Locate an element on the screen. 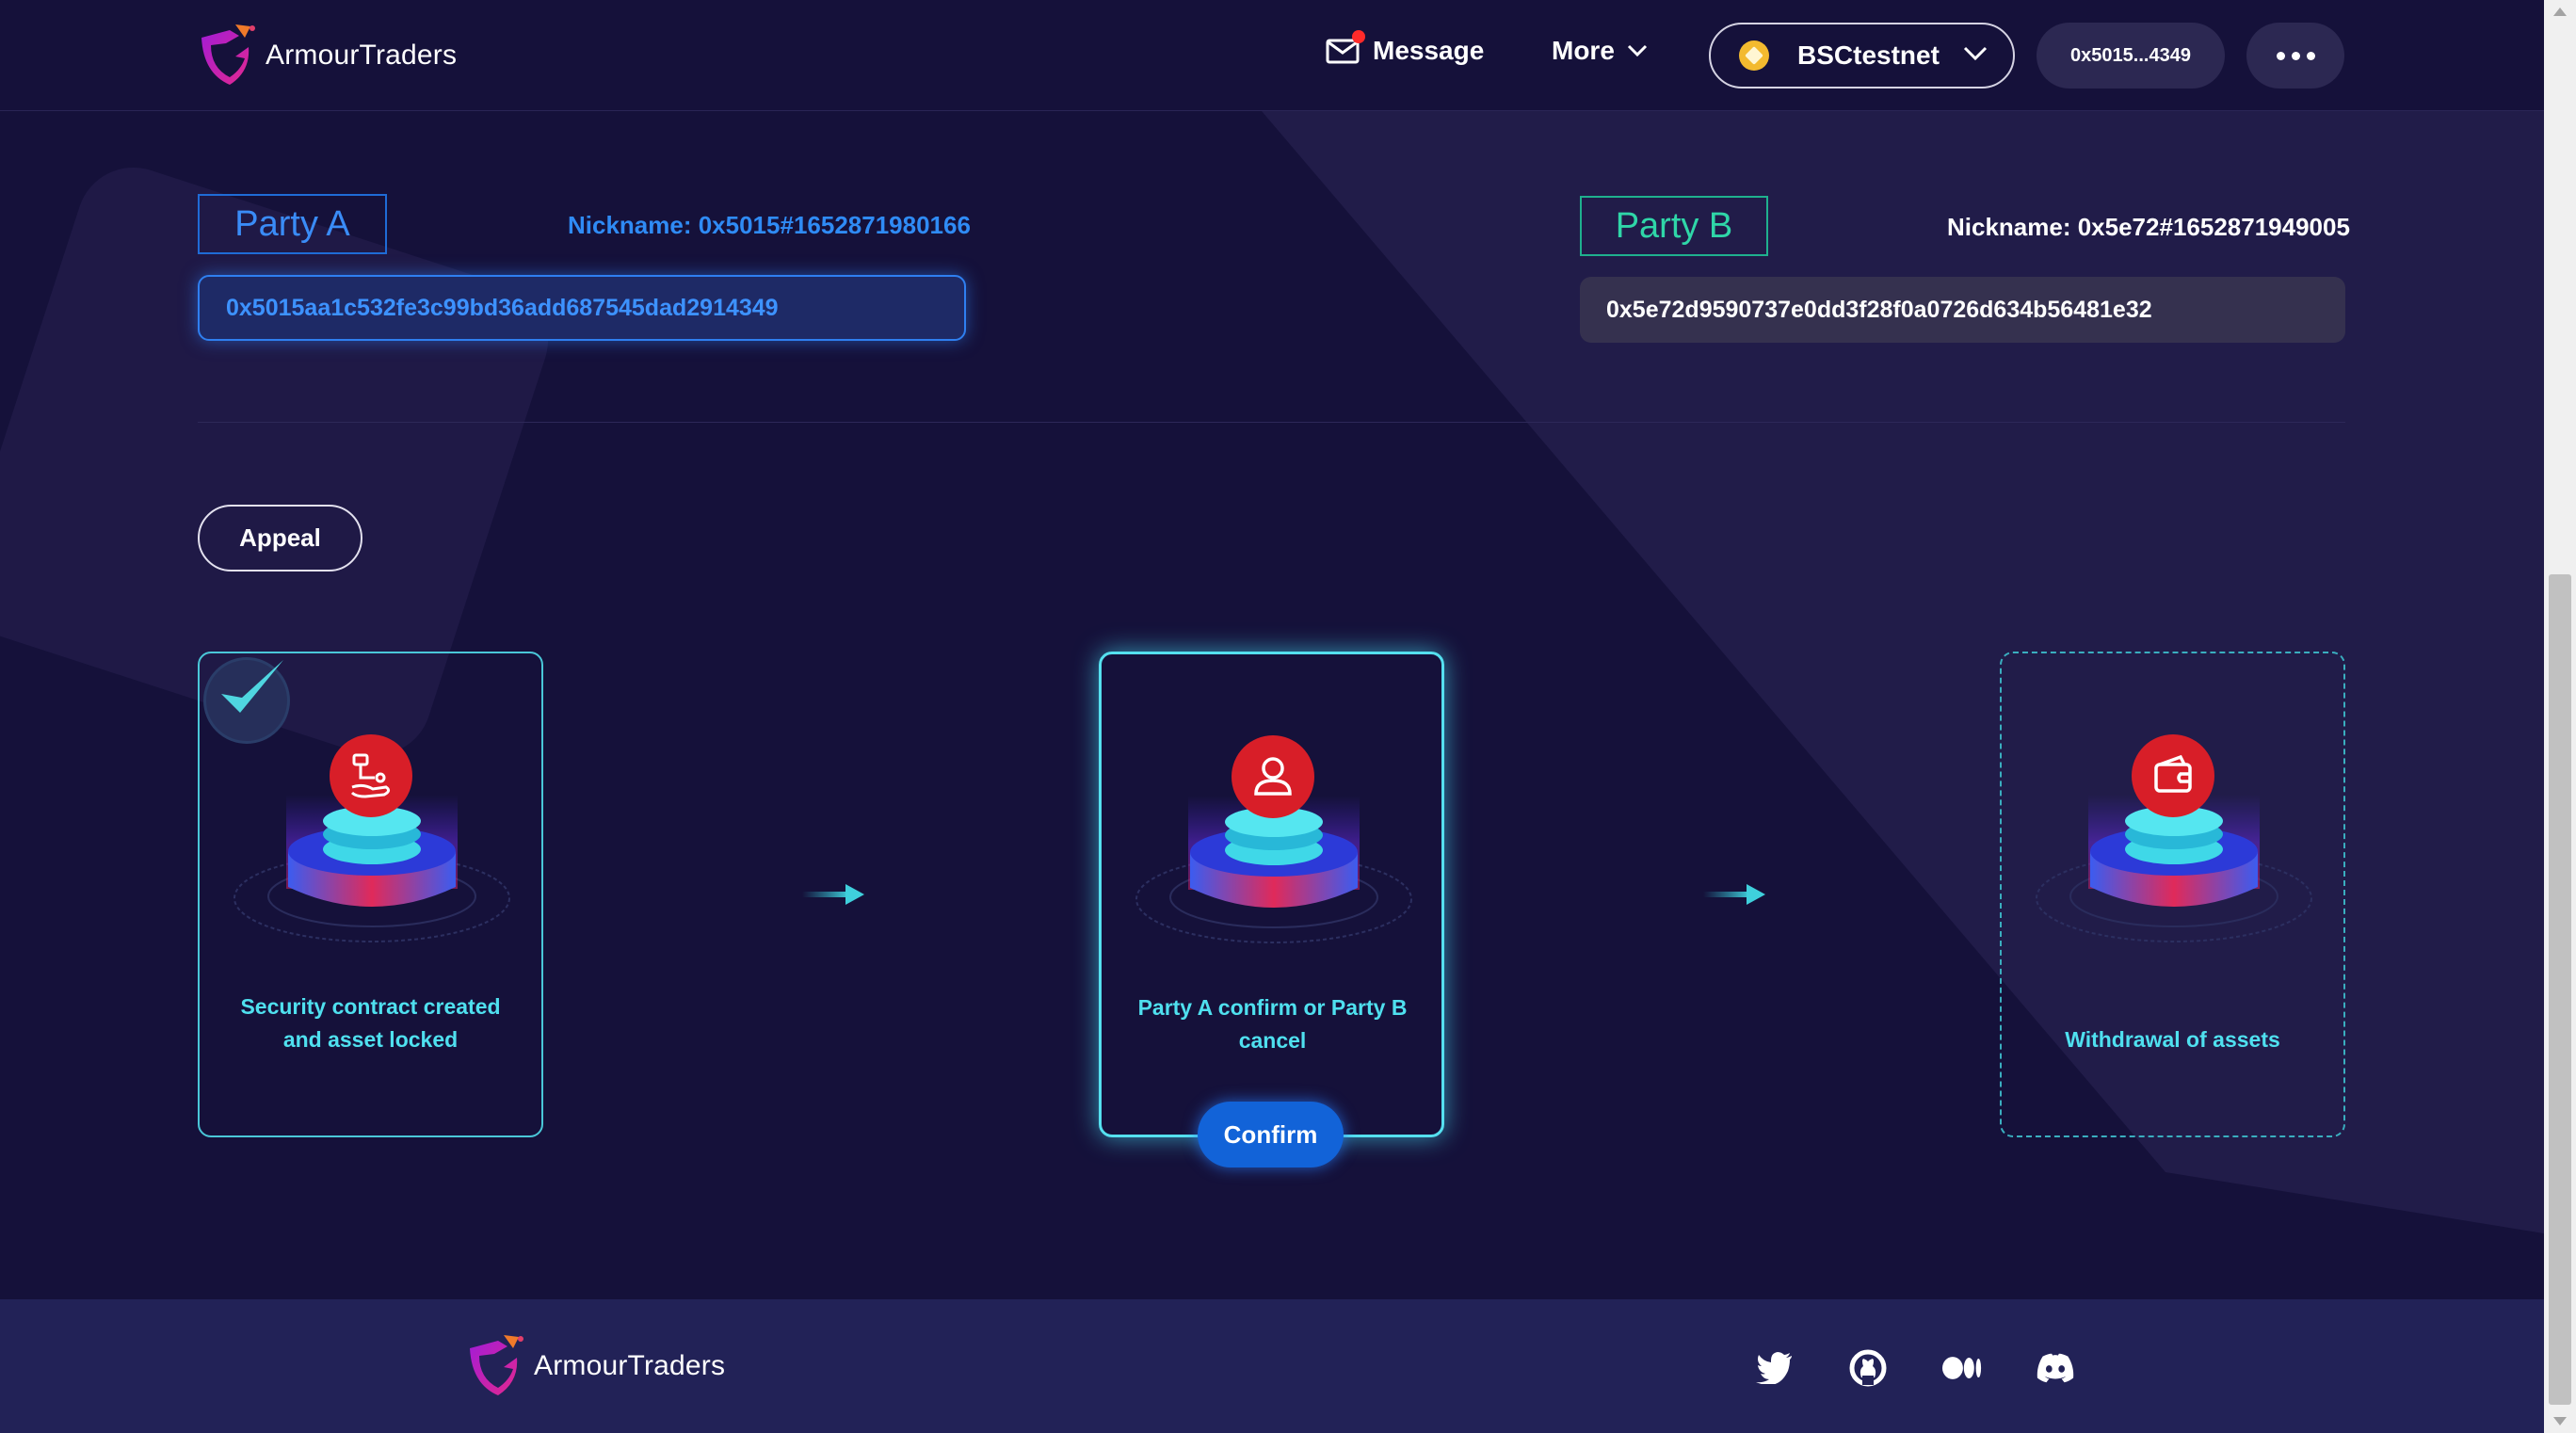  step-card-confirm-cancel: Party A confirm or Party B cancel is located at coordinates (1271, 894).